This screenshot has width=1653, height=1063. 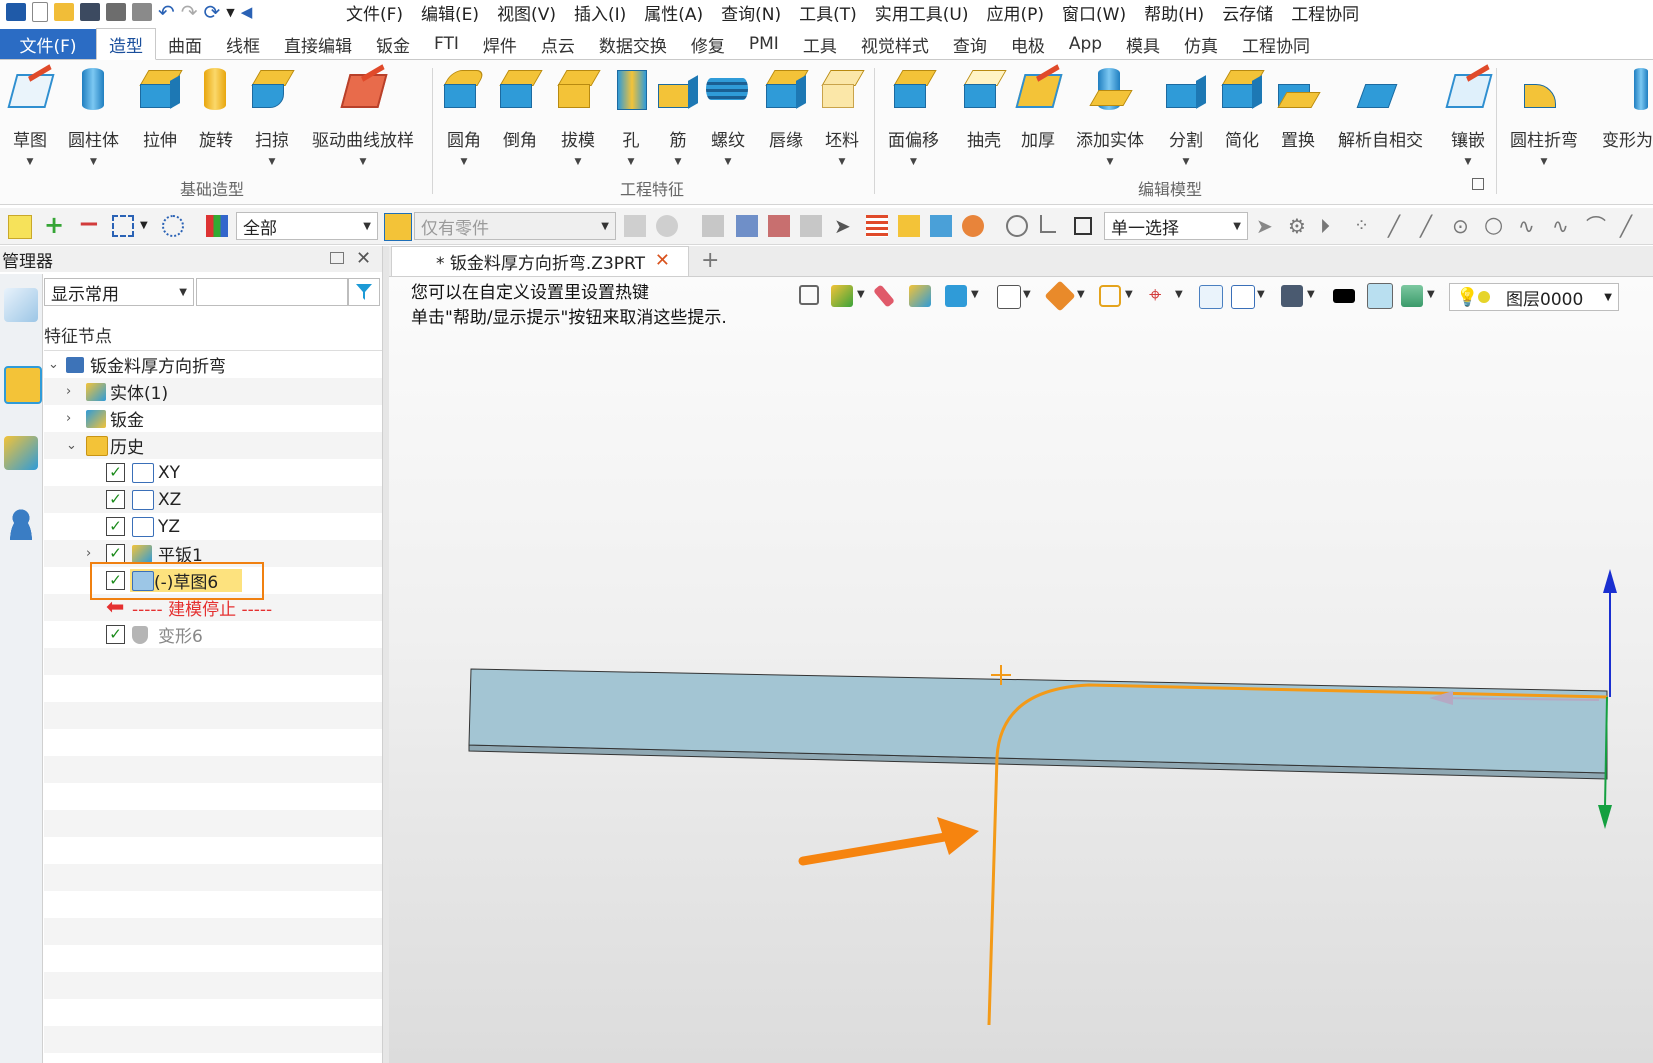 I want to click on layers-icon, so click(x=1412, y=296).